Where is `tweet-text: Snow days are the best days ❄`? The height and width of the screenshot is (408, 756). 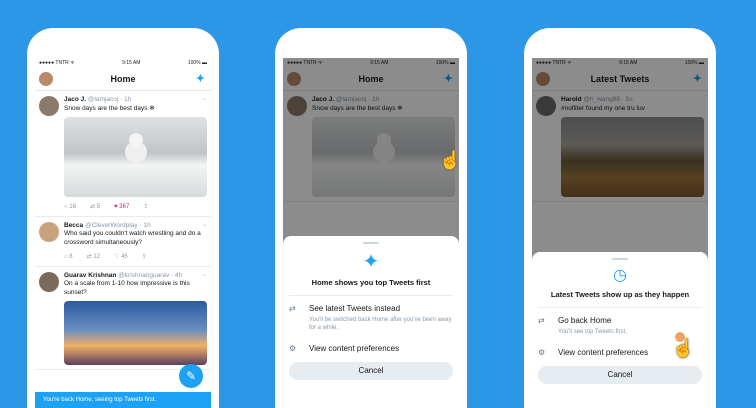 tweet-text: Snow days are the best days ❄ is located at coordinates (109, 108).